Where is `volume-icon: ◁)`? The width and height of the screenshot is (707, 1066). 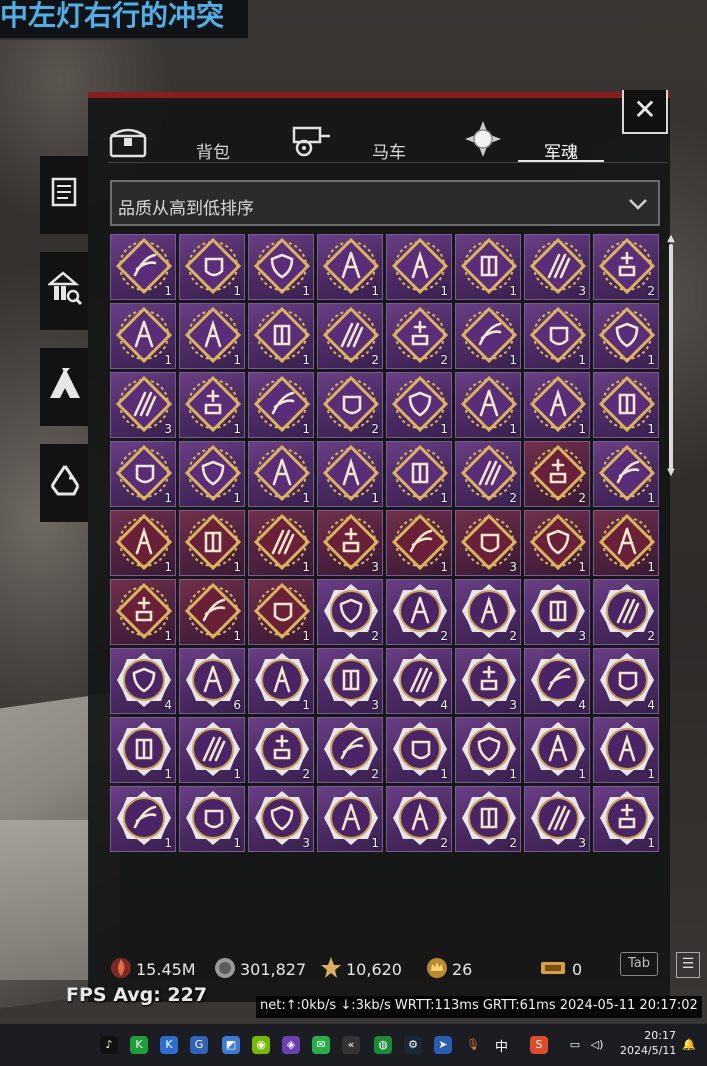 volume-icon: ◁) is located at coordinates (597, 1045).